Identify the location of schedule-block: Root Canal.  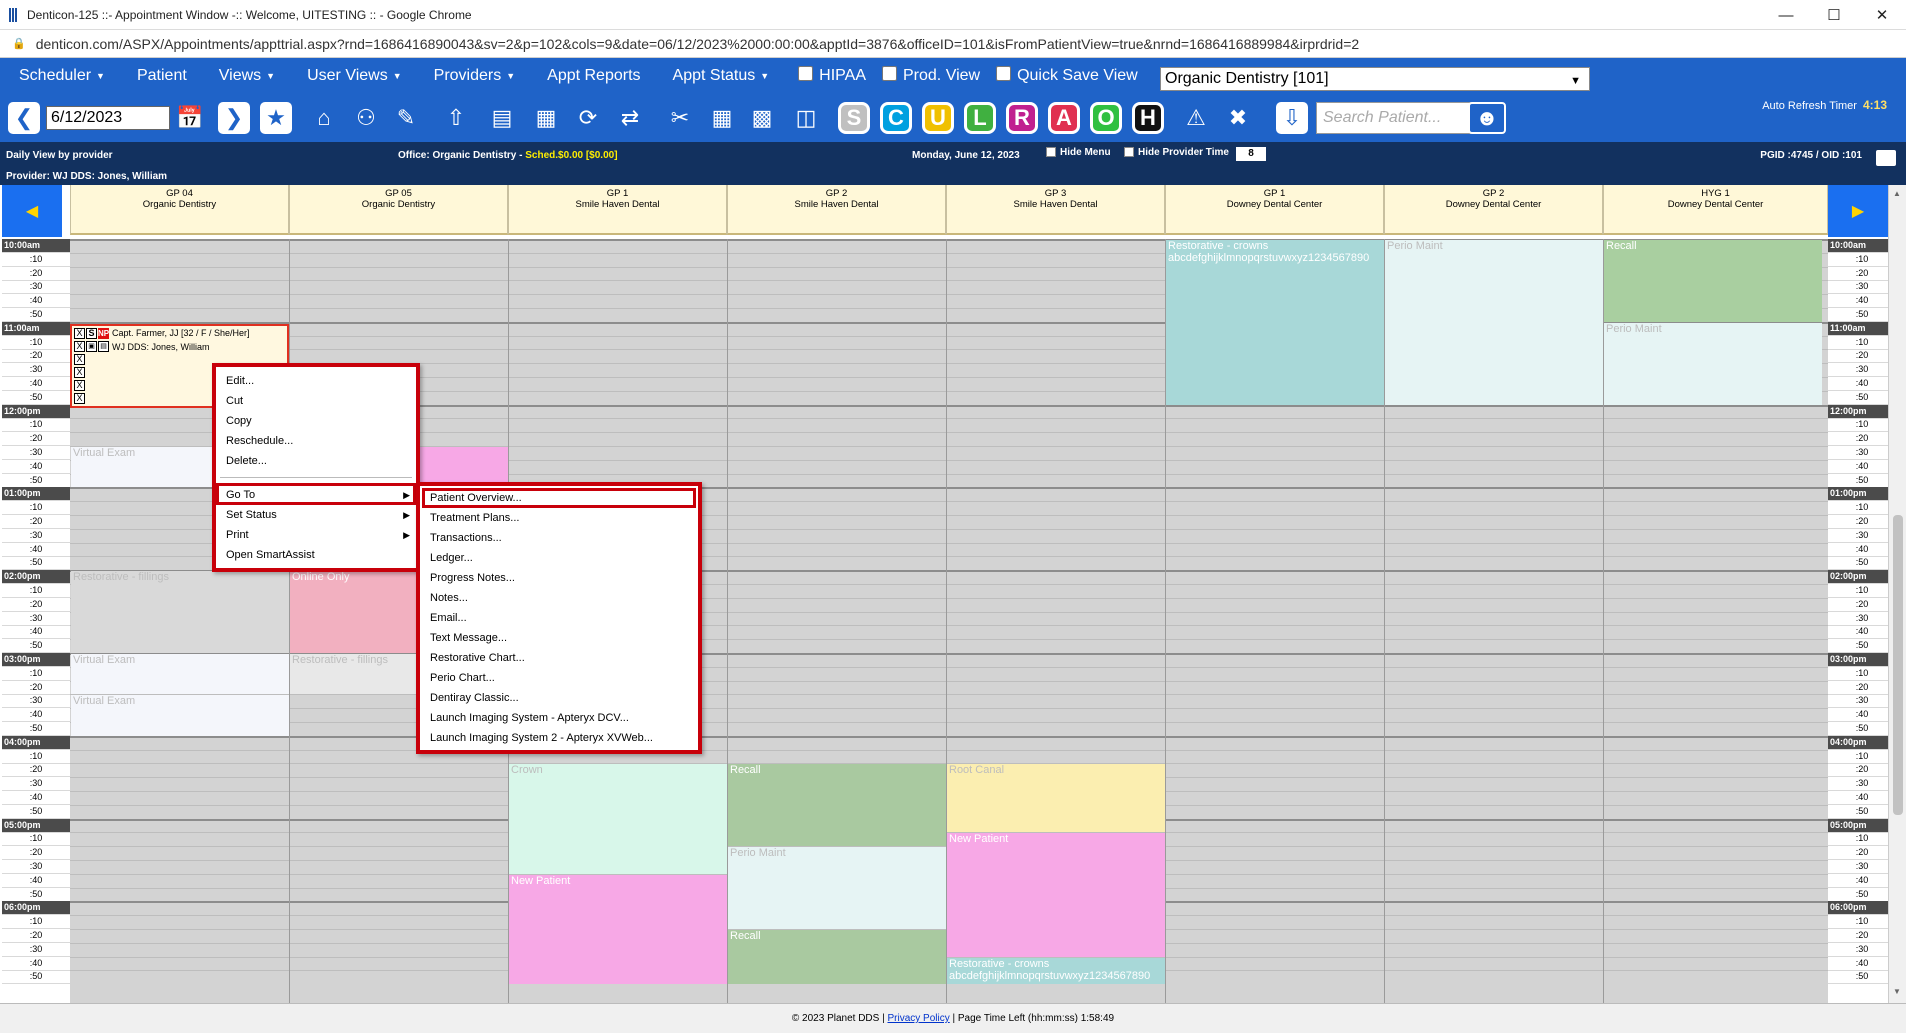
(1056, 798).